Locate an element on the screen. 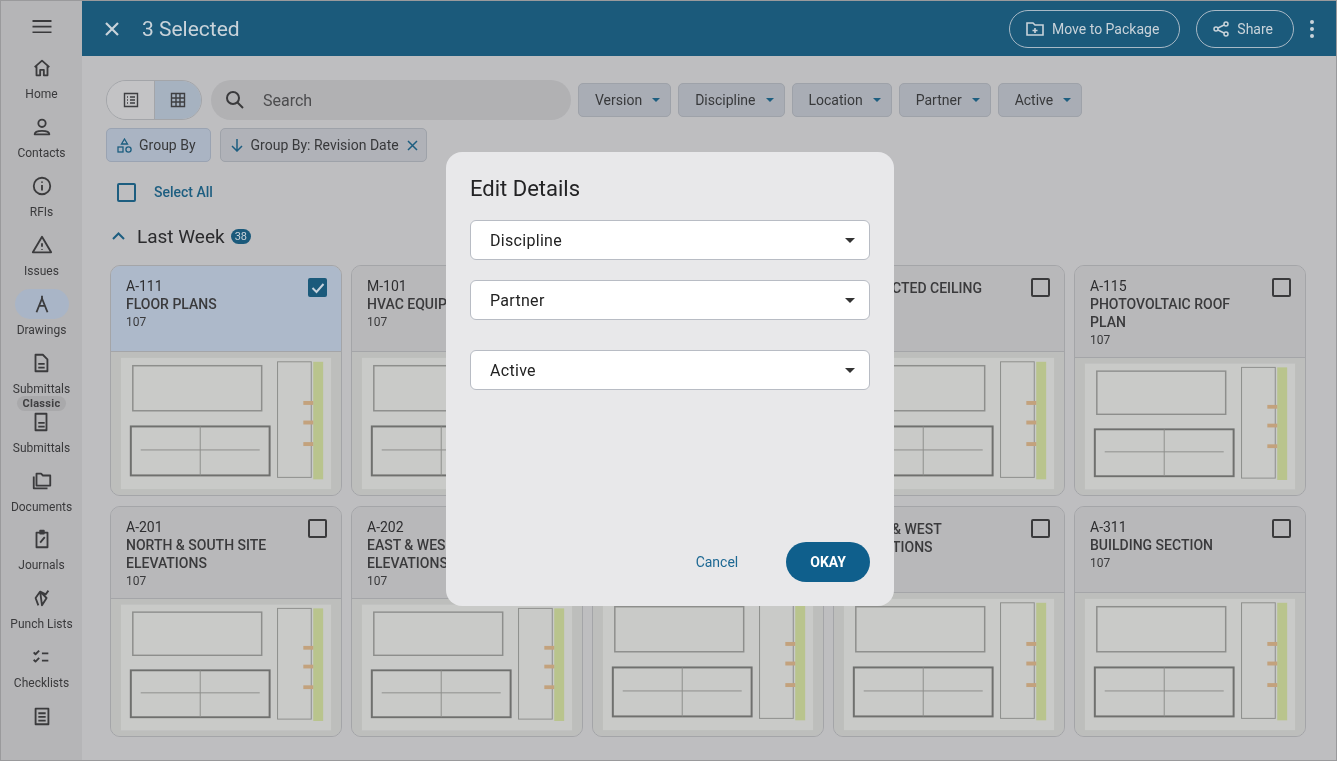 The height and width of the screenshot is (761, 1337). list-icon is located at coordinates (130, 100).